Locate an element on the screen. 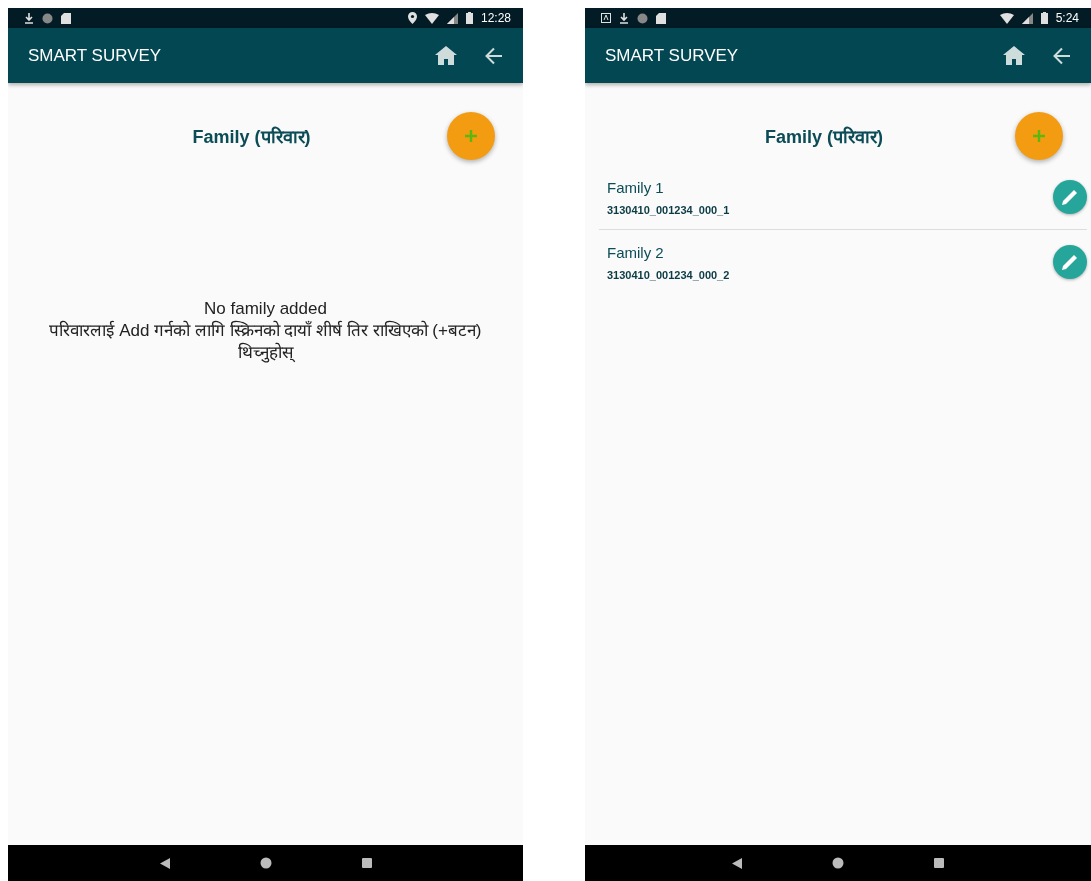  status-time: 12:28 is located at coordinates (495, 18).